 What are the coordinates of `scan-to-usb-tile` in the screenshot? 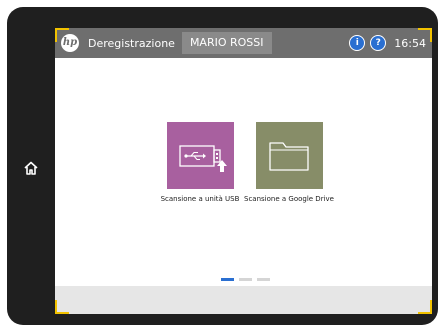 It's located at (200, 155).